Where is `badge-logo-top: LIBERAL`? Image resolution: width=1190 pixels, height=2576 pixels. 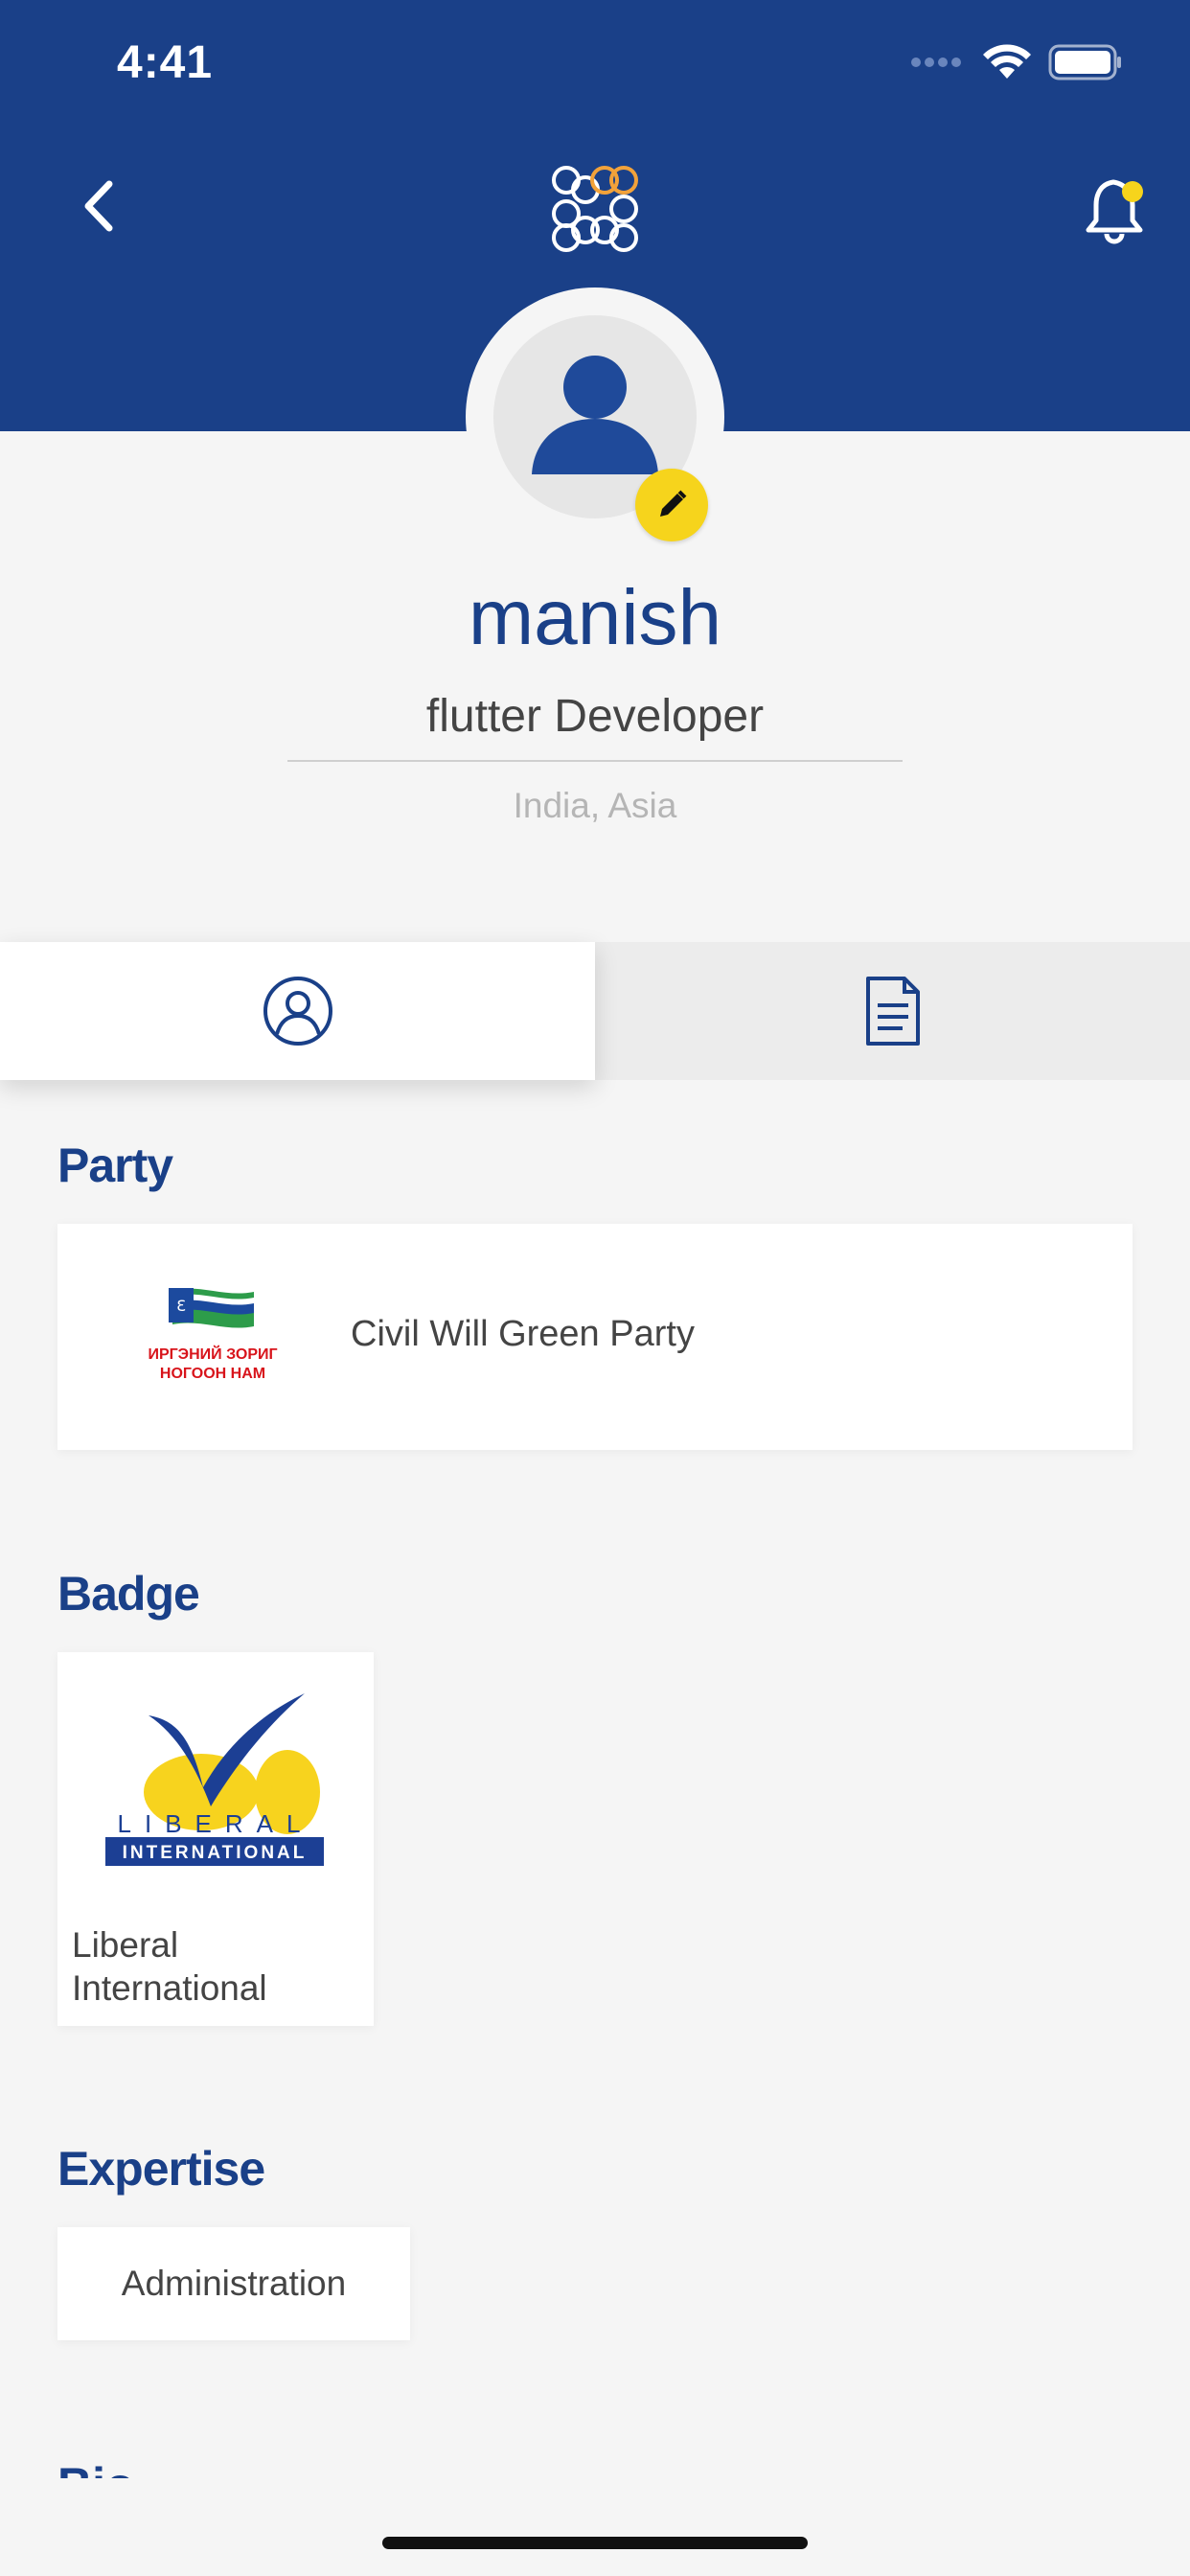 badge-logo-top: LIBERAL is located at coordinates (216, 1823).